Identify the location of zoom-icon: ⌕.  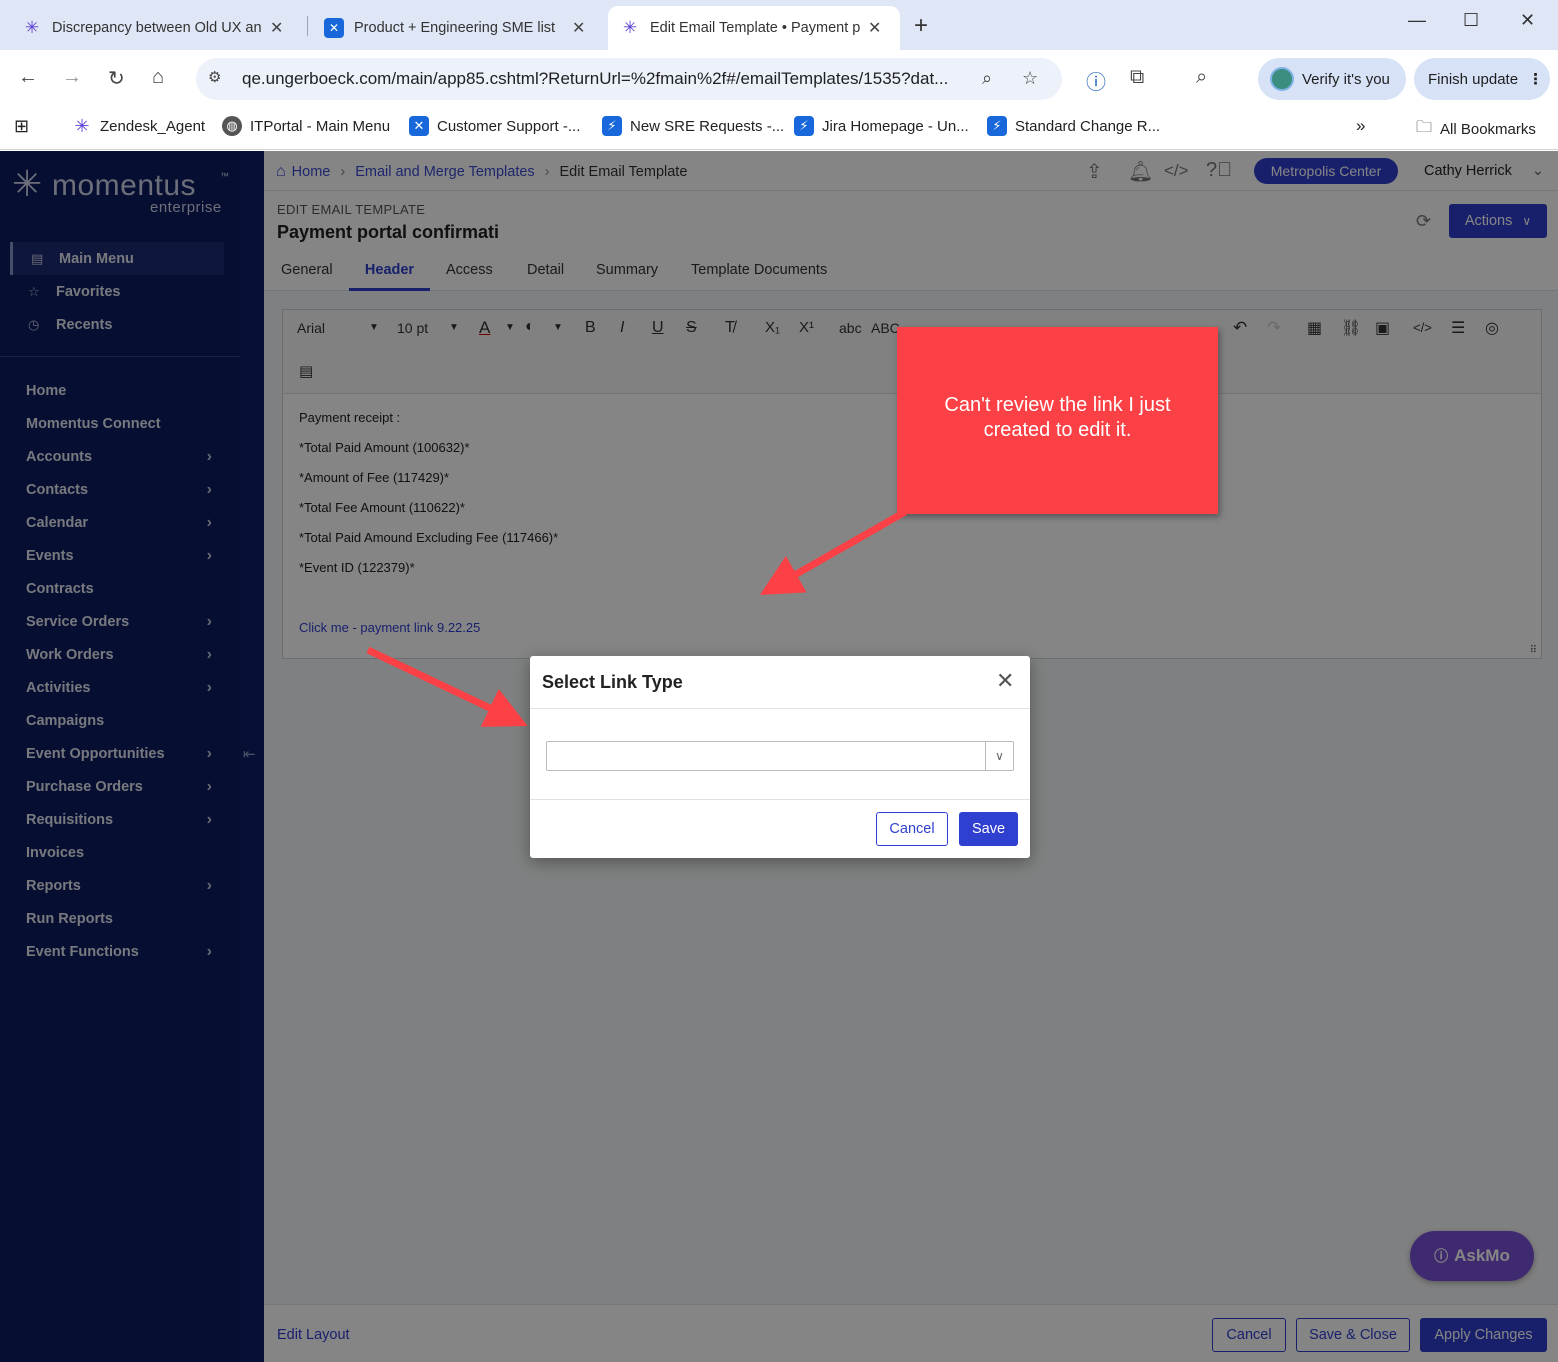
(987, 78).